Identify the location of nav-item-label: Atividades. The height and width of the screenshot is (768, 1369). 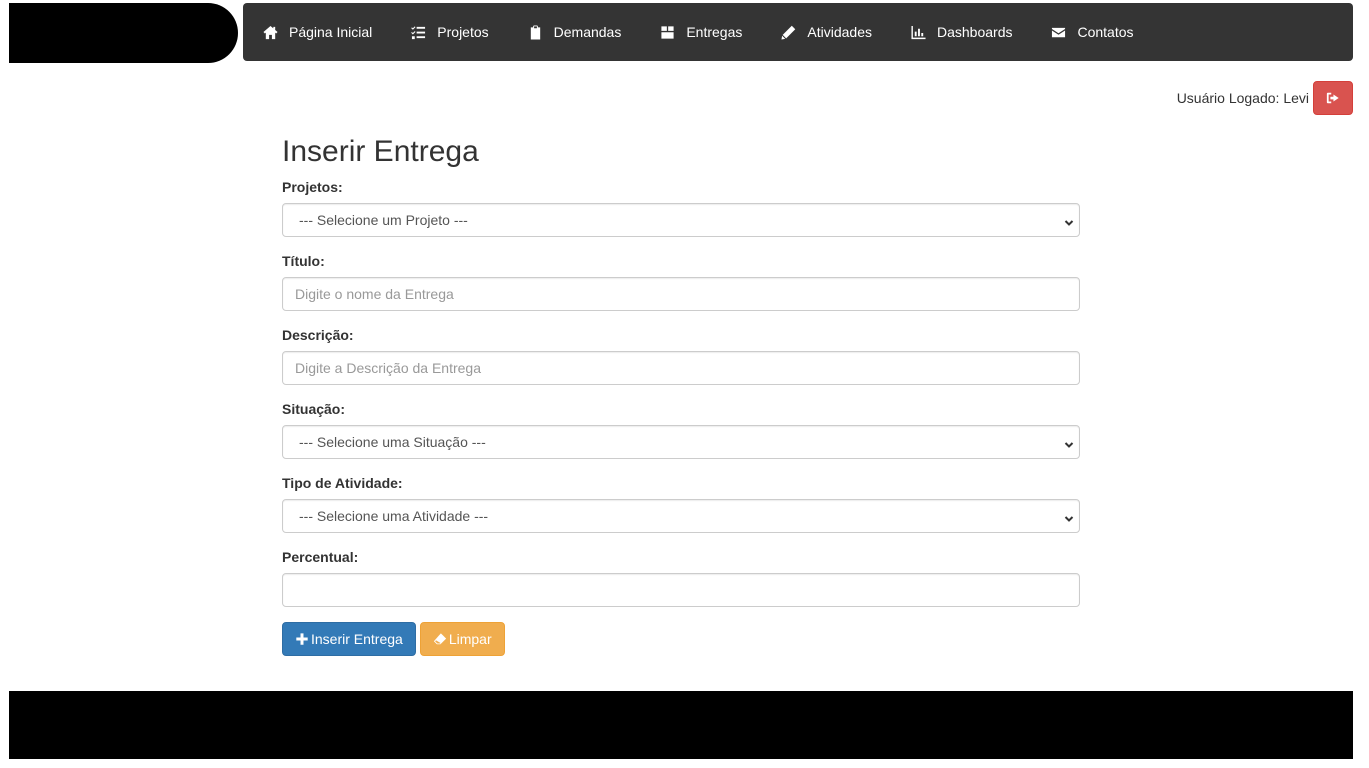
(839, 32).